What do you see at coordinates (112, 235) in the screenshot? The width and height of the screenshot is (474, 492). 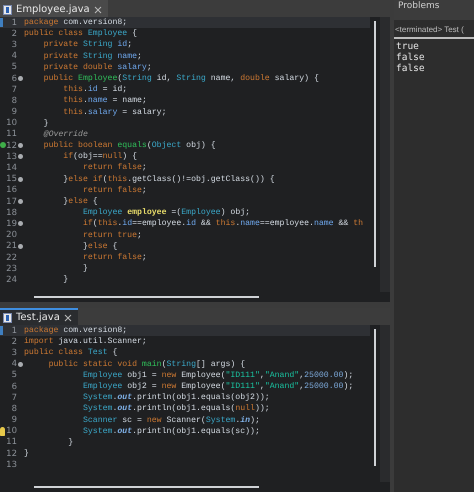 I see `code-line: return true;` at bounding box center [112, 235].